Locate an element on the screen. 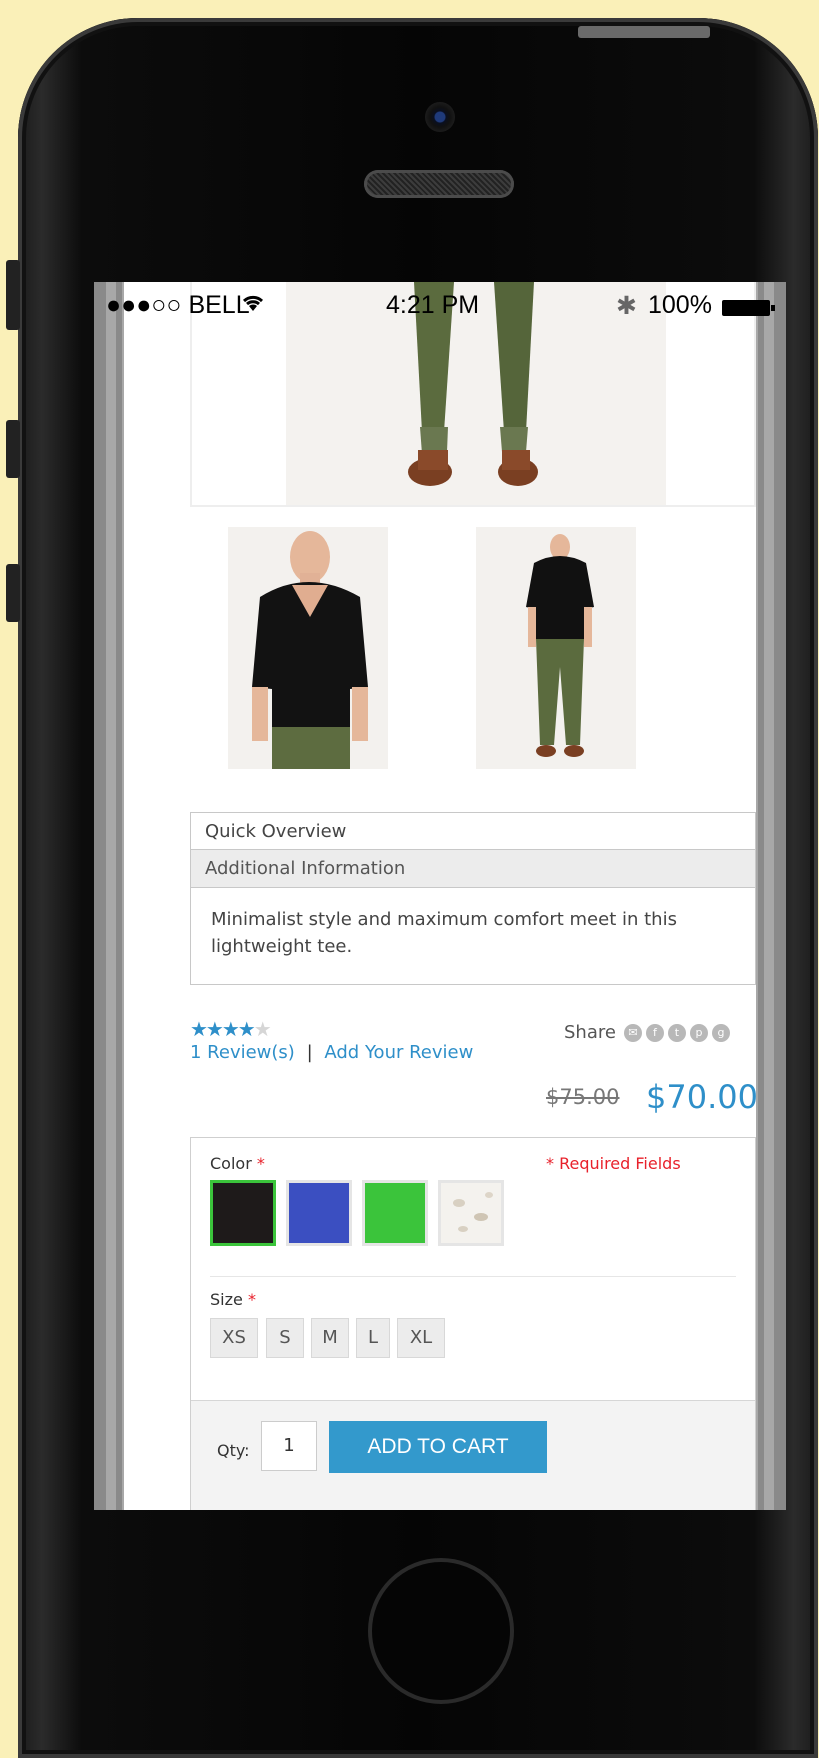  earpiece-speaker is located at coordinates (439, 184).